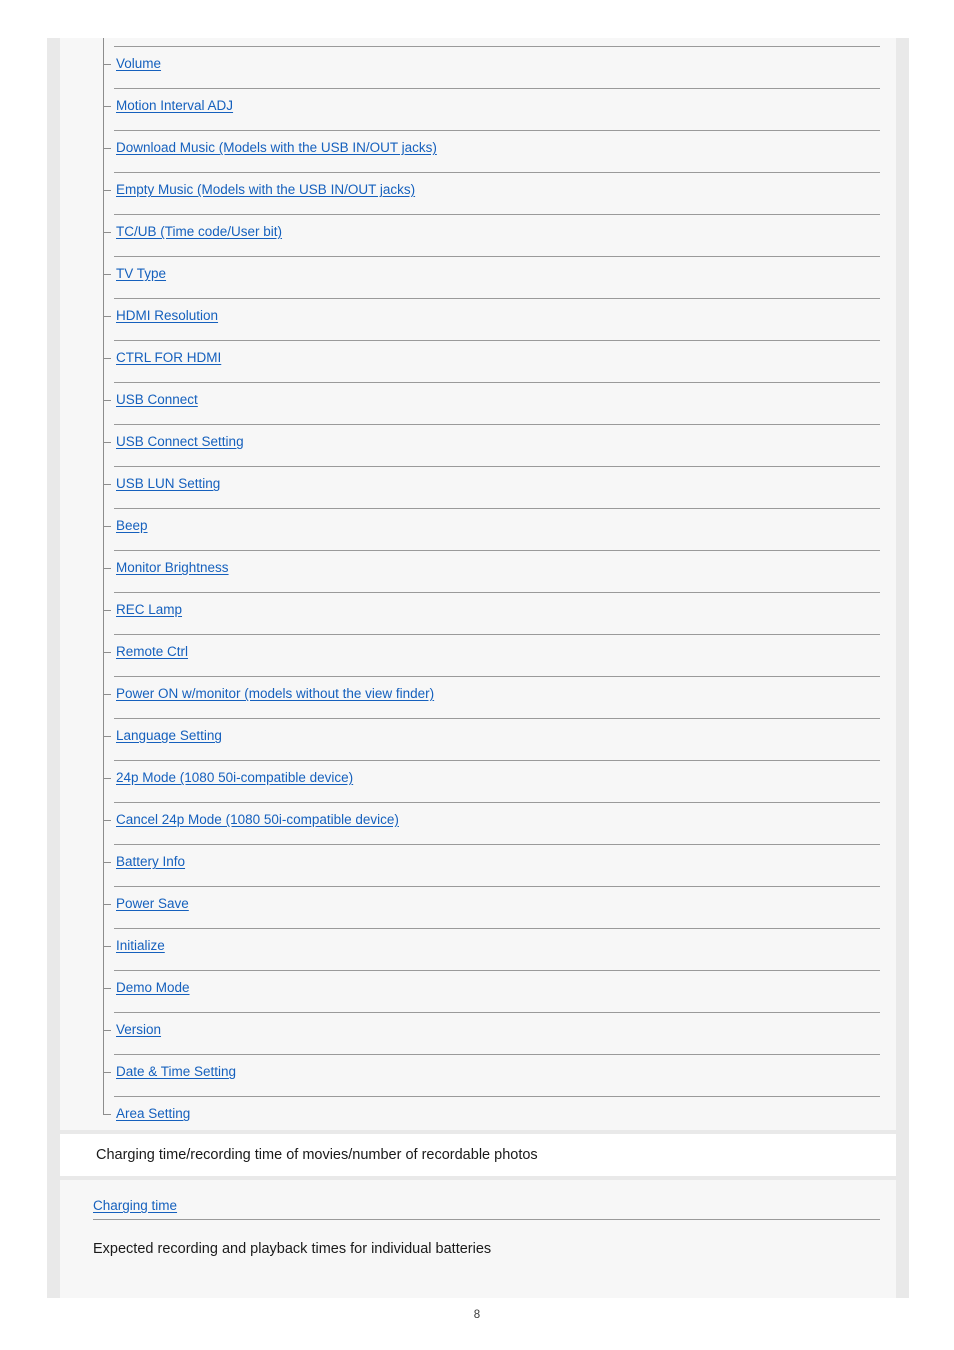 The height and width of the screenshot is (1350, 954). Describe the element at coordinates (478, 857) in the screenshot. I see `toc-item: Battery Info` at that location.